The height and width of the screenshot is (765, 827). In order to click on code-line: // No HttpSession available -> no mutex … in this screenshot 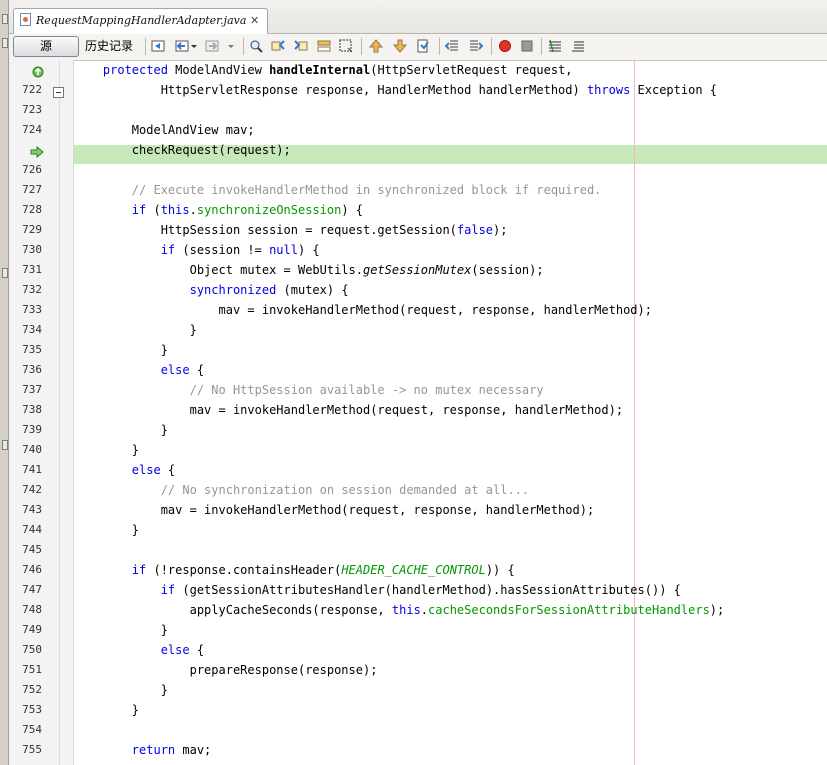, I will do `click(309, 390)`.